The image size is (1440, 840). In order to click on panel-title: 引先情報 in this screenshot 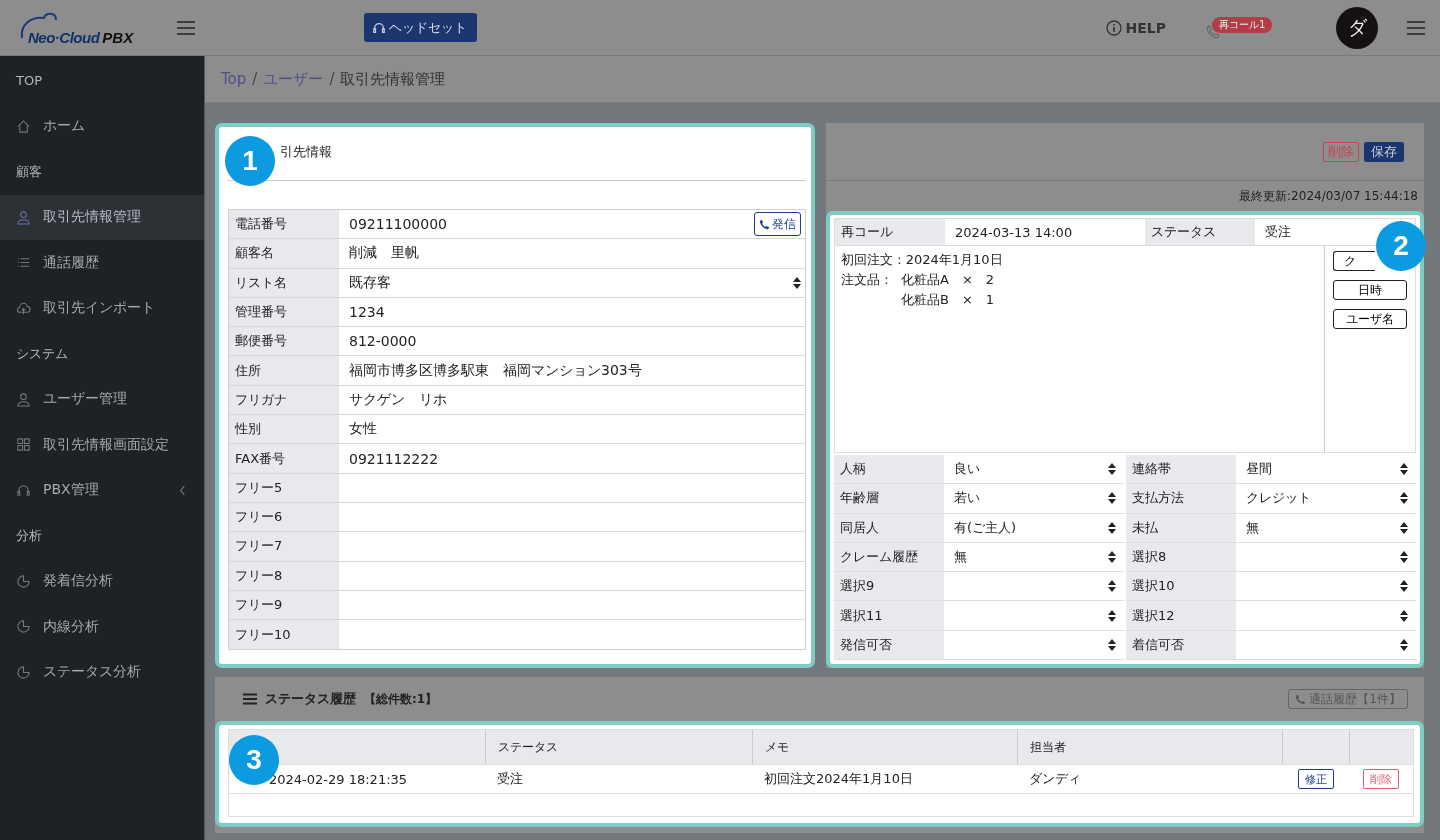, I will do `click(306, 152)`.